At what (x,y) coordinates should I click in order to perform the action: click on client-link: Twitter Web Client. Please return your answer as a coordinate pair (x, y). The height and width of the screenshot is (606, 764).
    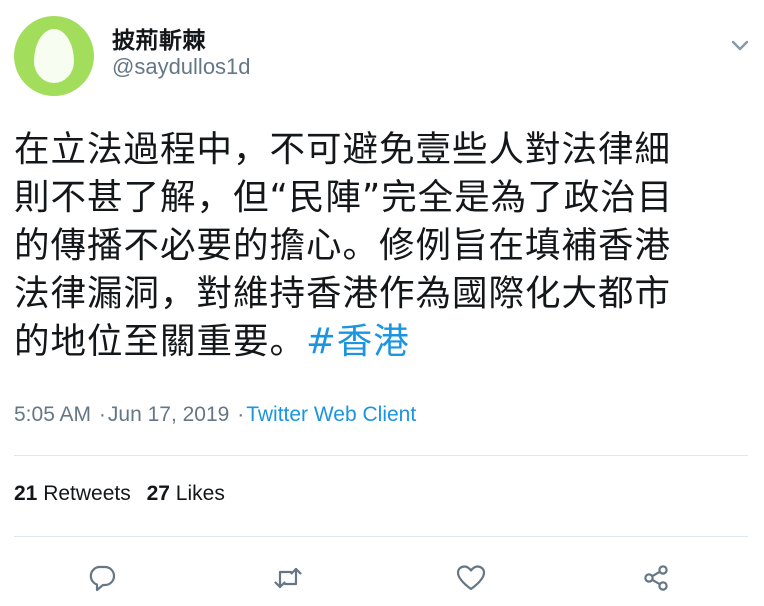
    Looking at the image, I should click on (331, 414).